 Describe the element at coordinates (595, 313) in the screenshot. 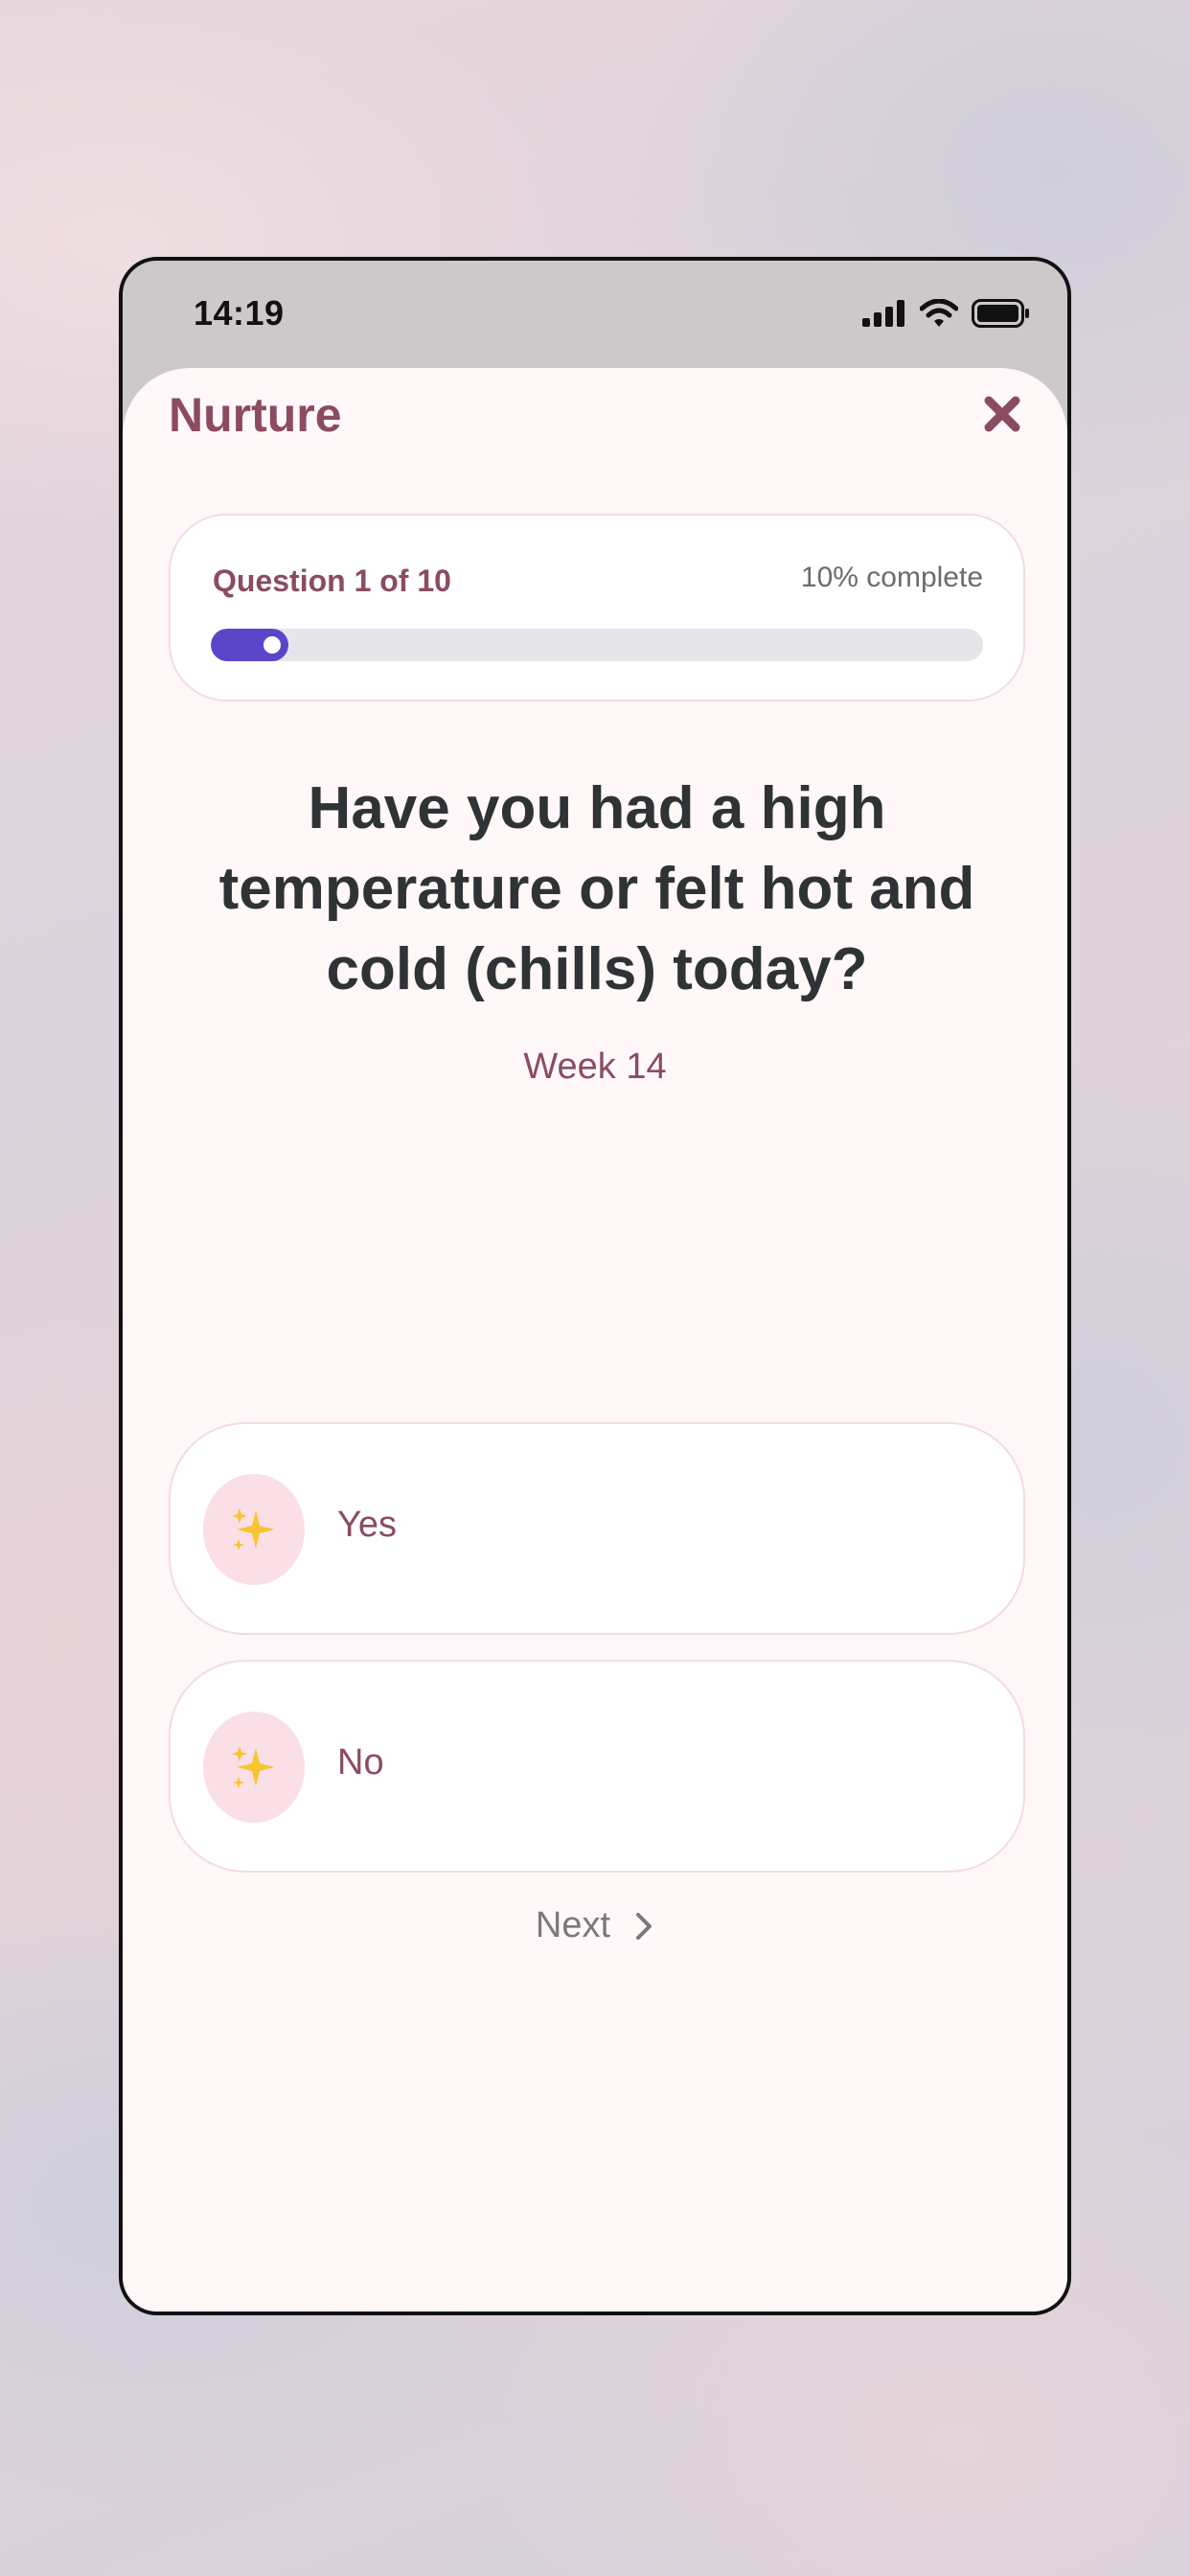

I see `status-bar: 14:19` at that location.